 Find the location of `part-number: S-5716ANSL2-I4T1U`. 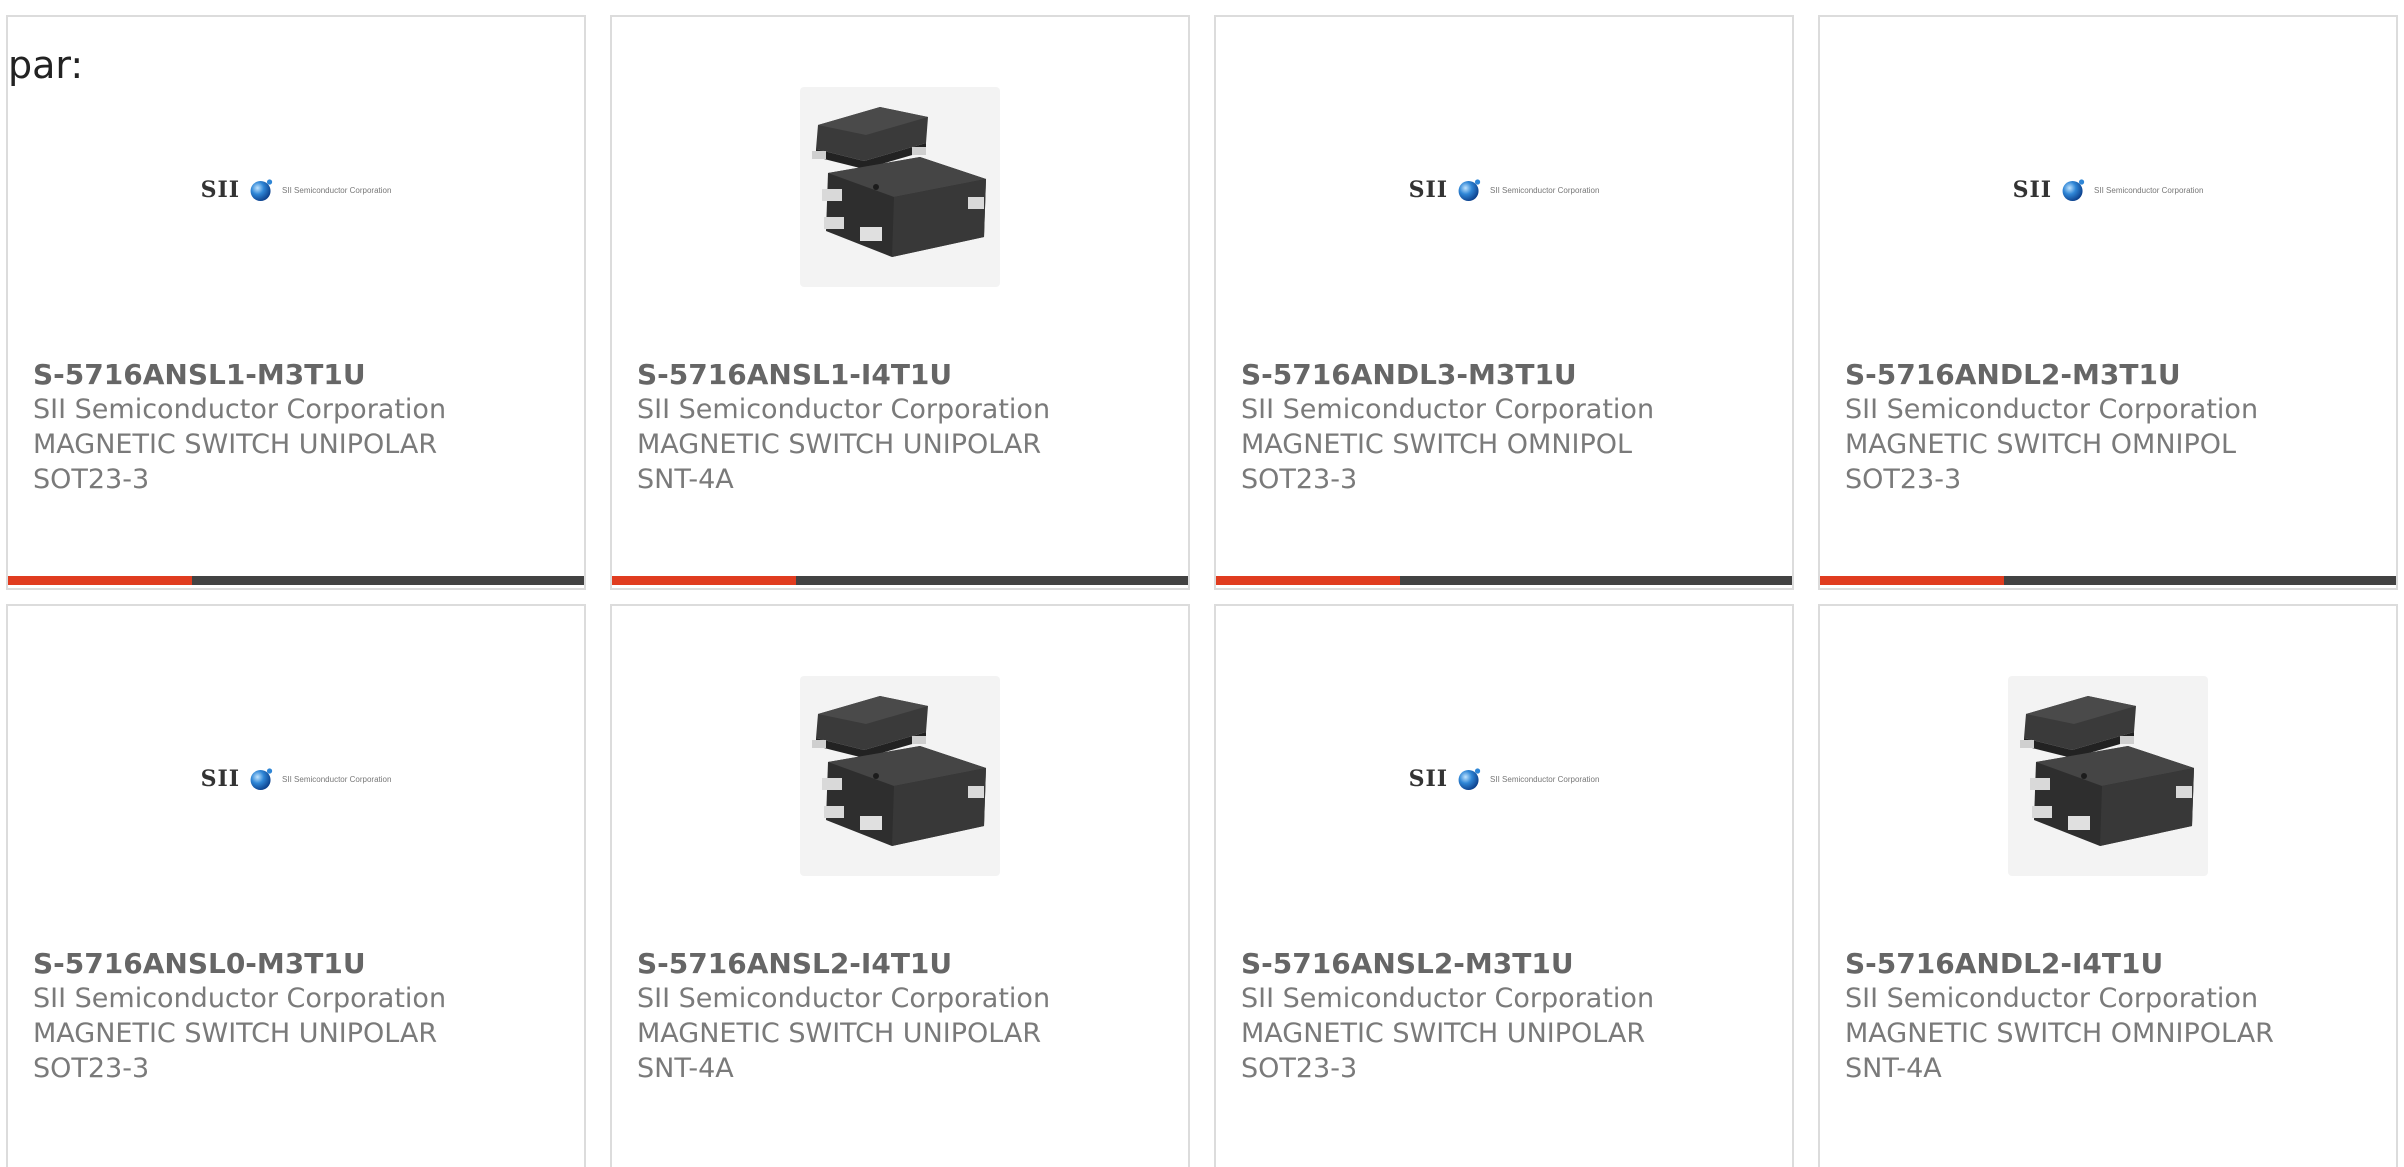

part-number: S-5716ANSL2-I4T1U is located at coordinates (902, 963).